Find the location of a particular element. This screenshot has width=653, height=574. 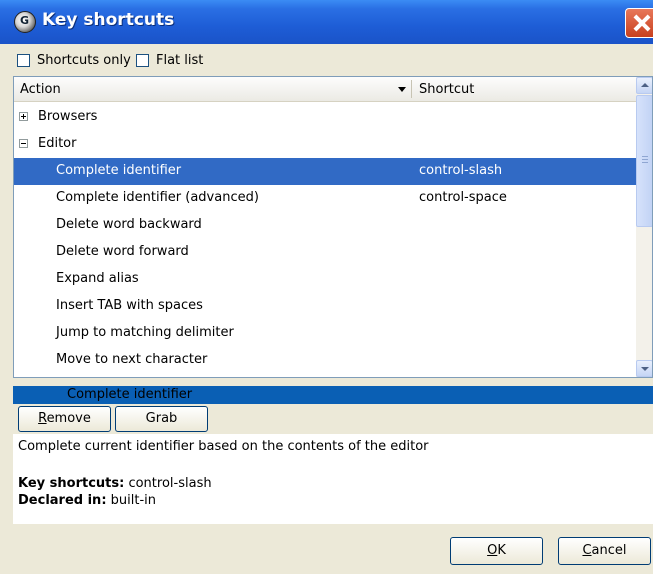

tree-category-row: Browsers is located at coordinates (325, 117).